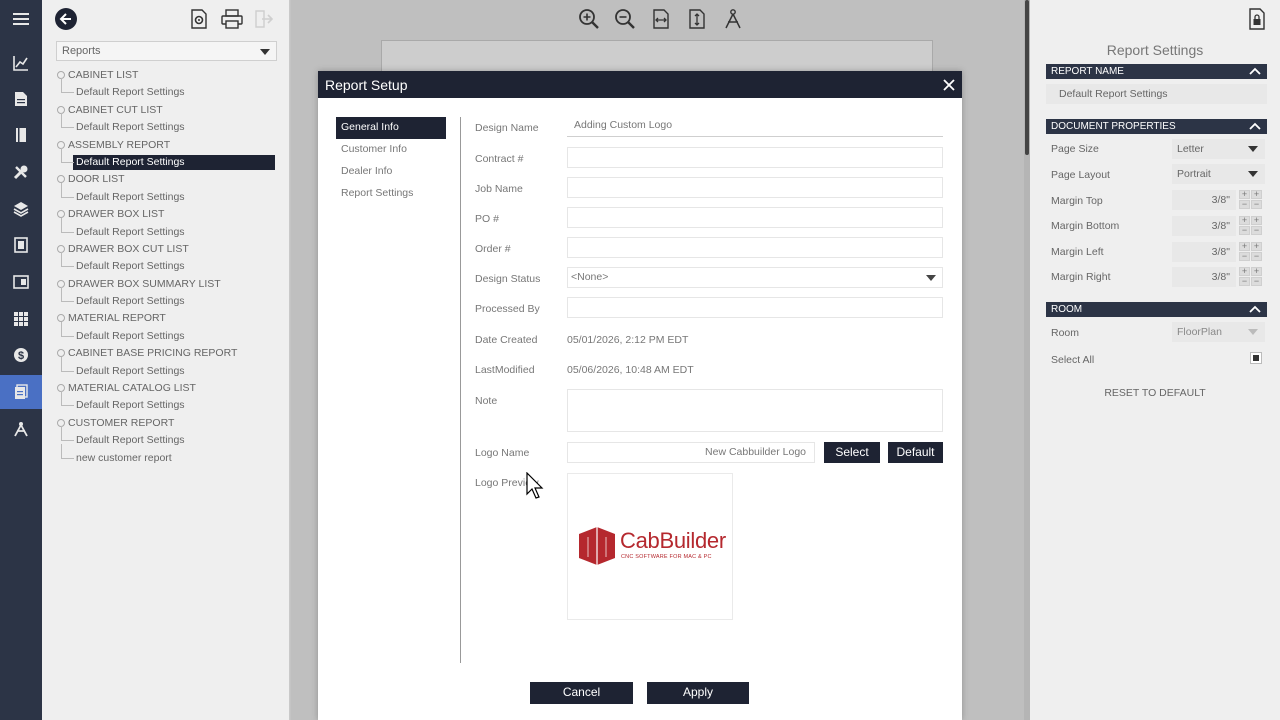  Describe the element at coordinates (21, 392) in the screenshot. I see `reports-icon` at that location.